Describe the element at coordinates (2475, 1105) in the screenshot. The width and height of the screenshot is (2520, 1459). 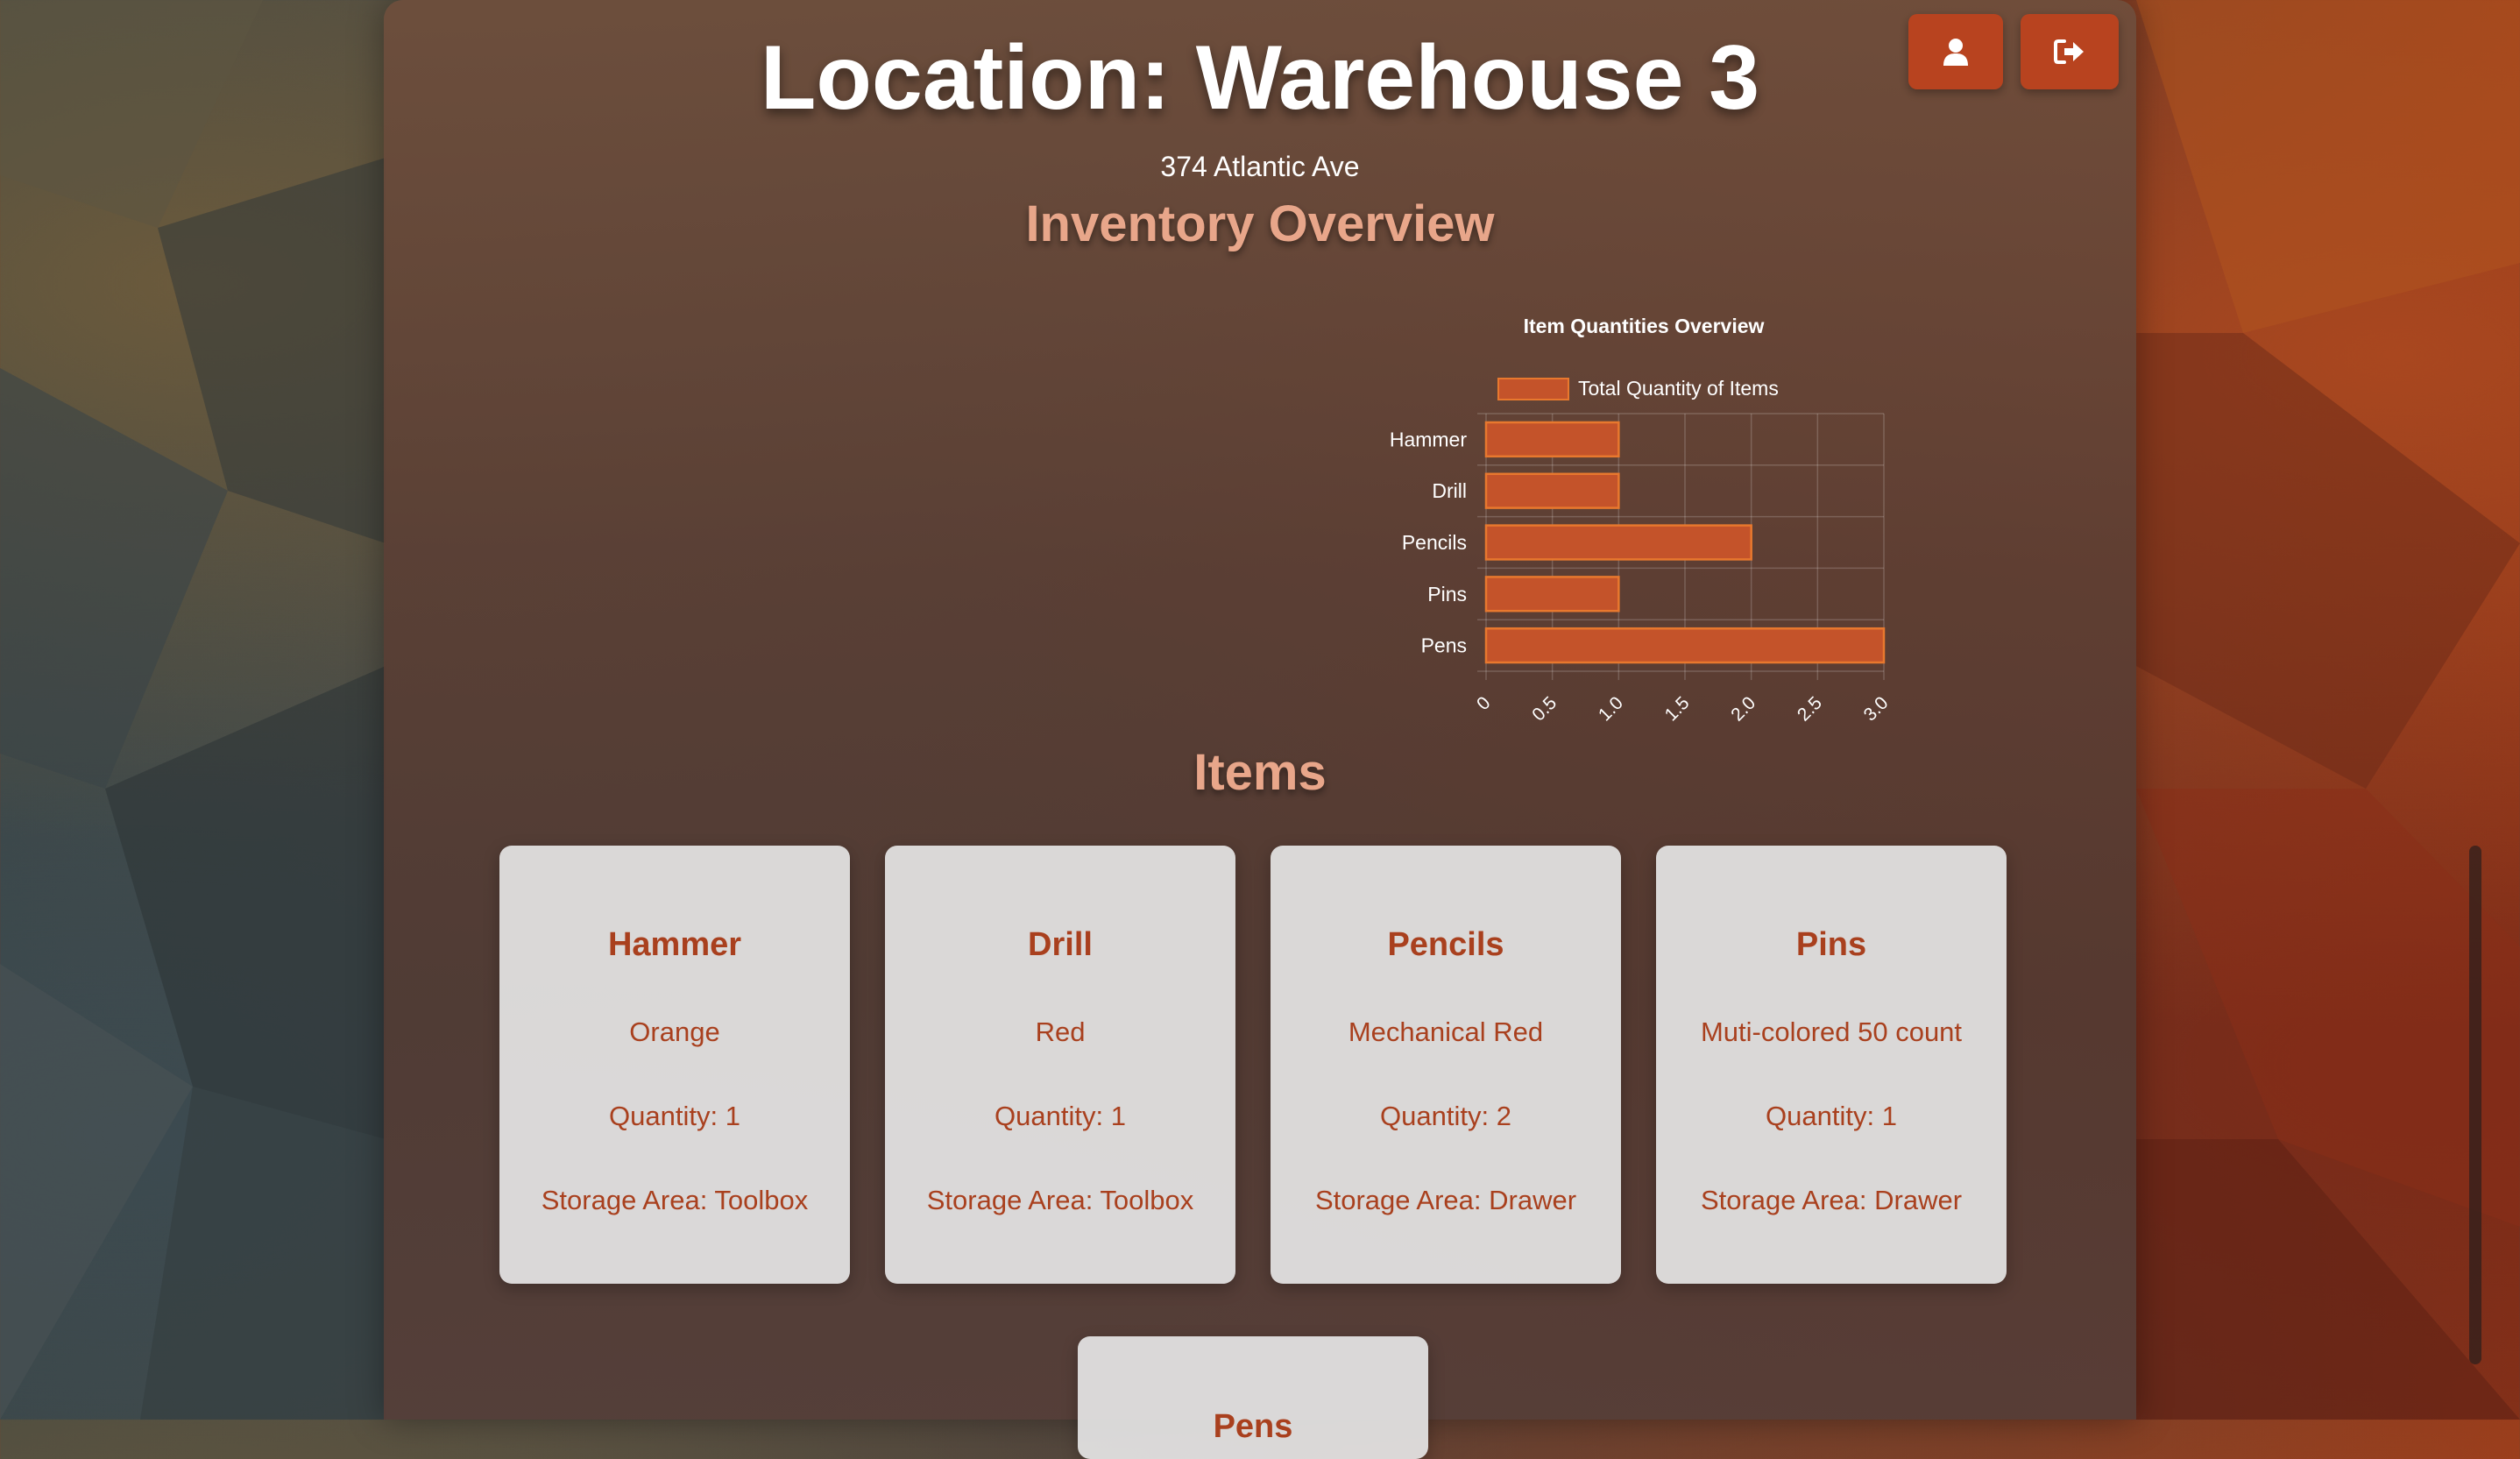
I see `items-scrollbar` at that location.